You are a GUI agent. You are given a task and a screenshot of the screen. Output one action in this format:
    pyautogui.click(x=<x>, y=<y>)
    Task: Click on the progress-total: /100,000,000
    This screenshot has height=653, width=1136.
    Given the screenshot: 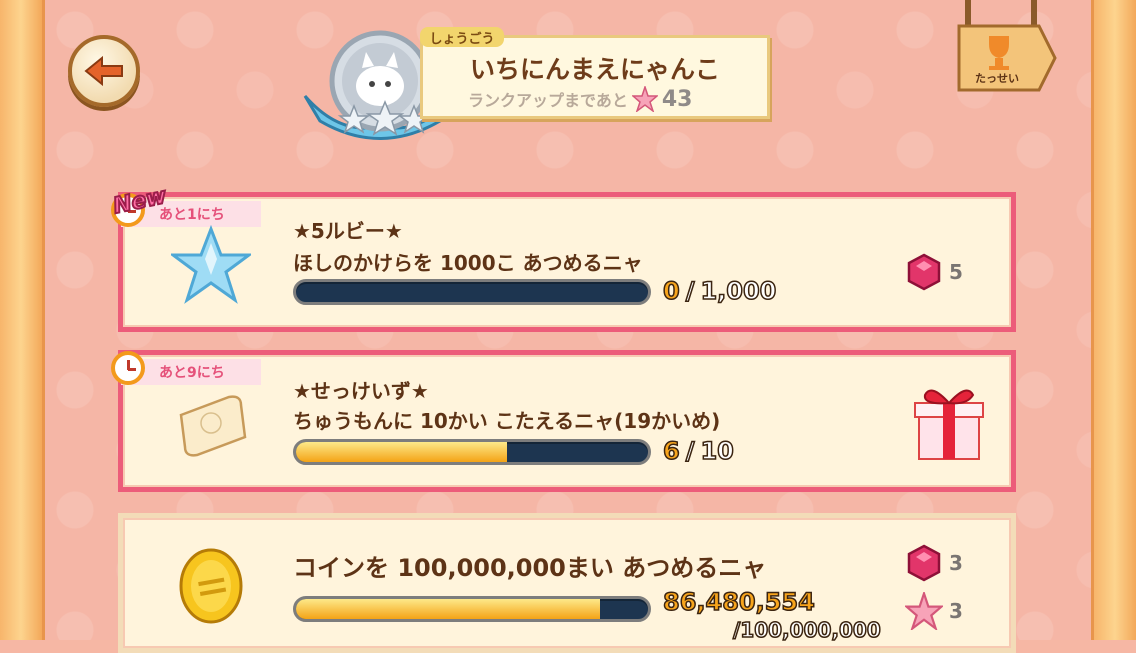 What is the action you would take?
    pyautogui.click(x=806, y=630)
    